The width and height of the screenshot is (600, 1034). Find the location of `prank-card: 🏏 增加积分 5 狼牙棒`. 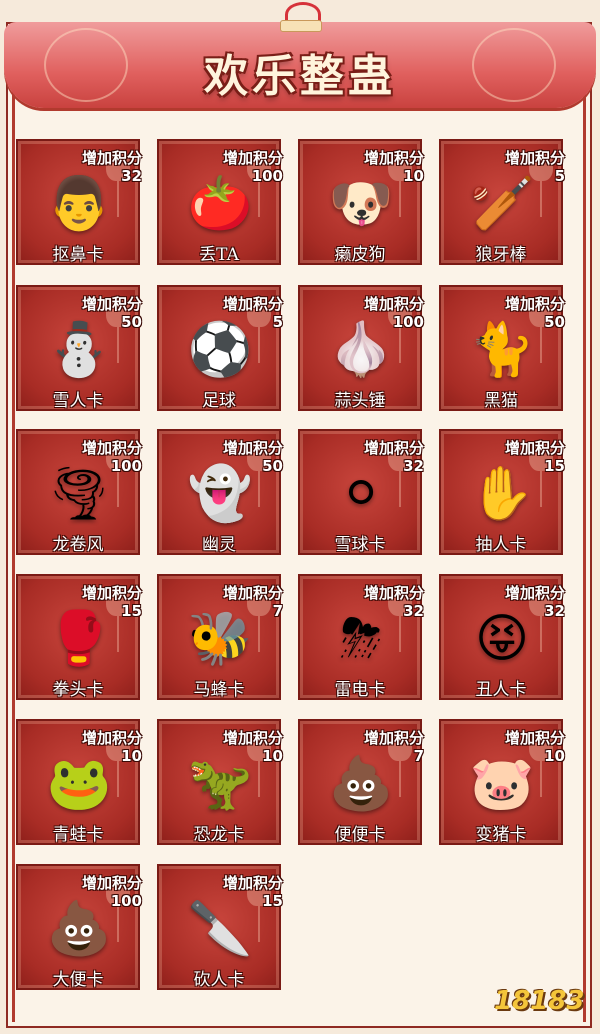

prank-card: 🏏 增加积分 5 狼牙棒 is located at coordinates (502, 202).